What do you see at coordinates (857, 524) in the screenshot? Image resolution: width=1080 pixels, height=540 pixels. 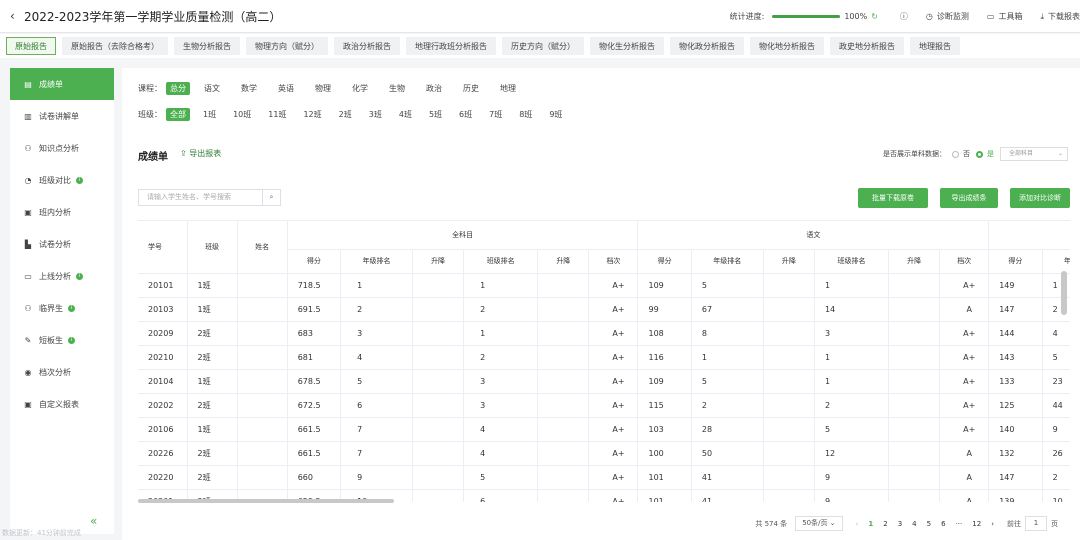 I see `prev-page-icon: ‹` at bounding box center [857, 524].